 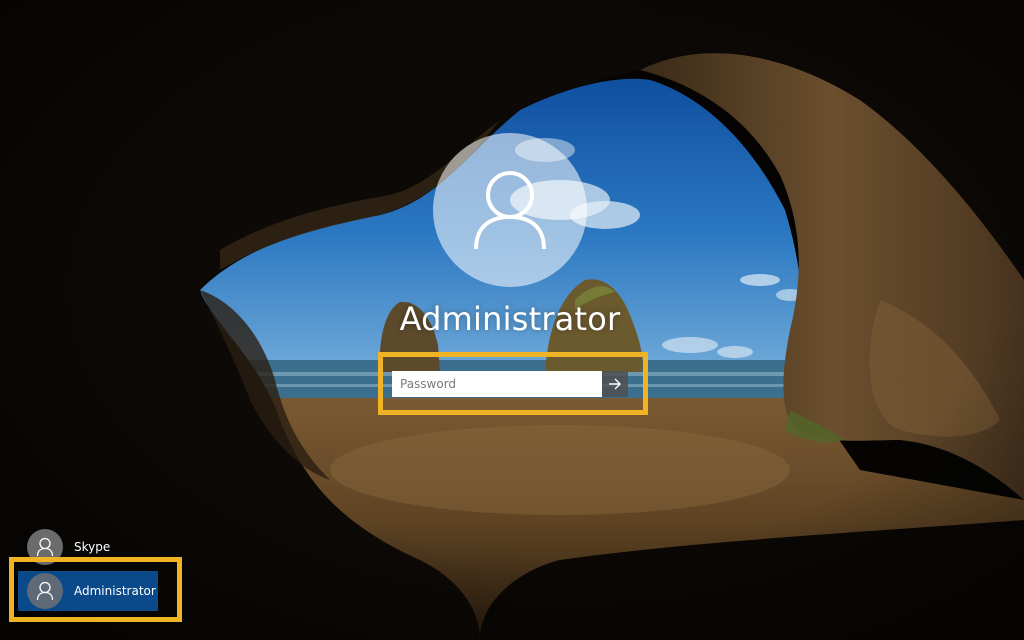 I want to click on arrow-right-icon, so click(x=615, y=384).